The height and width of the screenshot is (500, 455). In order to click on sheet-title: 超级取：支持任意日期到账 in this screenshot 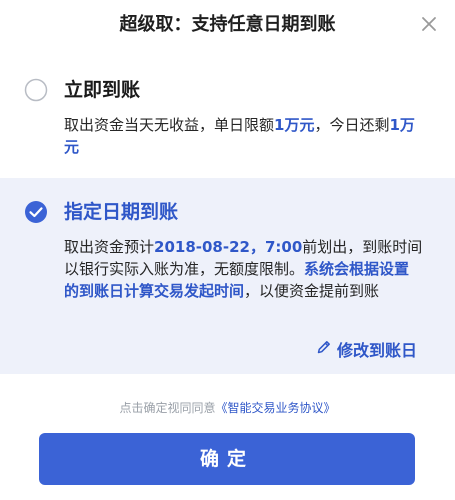, I will do `click(227, 24)`.